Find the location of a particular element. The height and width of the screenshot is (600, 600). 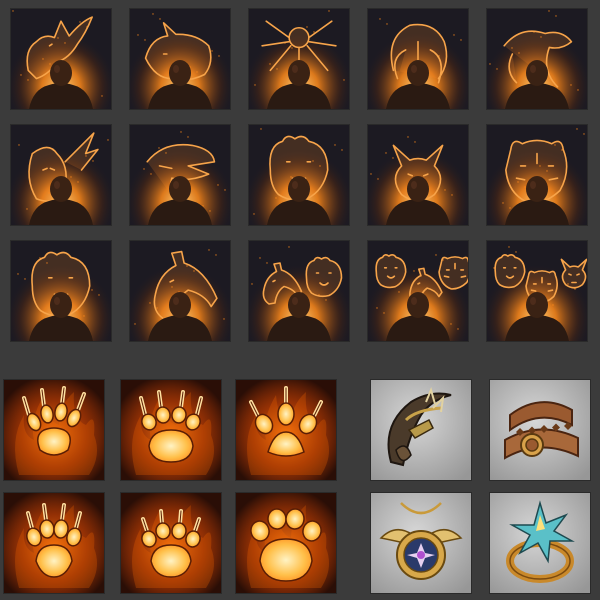

spirit-icon-bear-tiger-wolf is located at coordinates (537, 291).